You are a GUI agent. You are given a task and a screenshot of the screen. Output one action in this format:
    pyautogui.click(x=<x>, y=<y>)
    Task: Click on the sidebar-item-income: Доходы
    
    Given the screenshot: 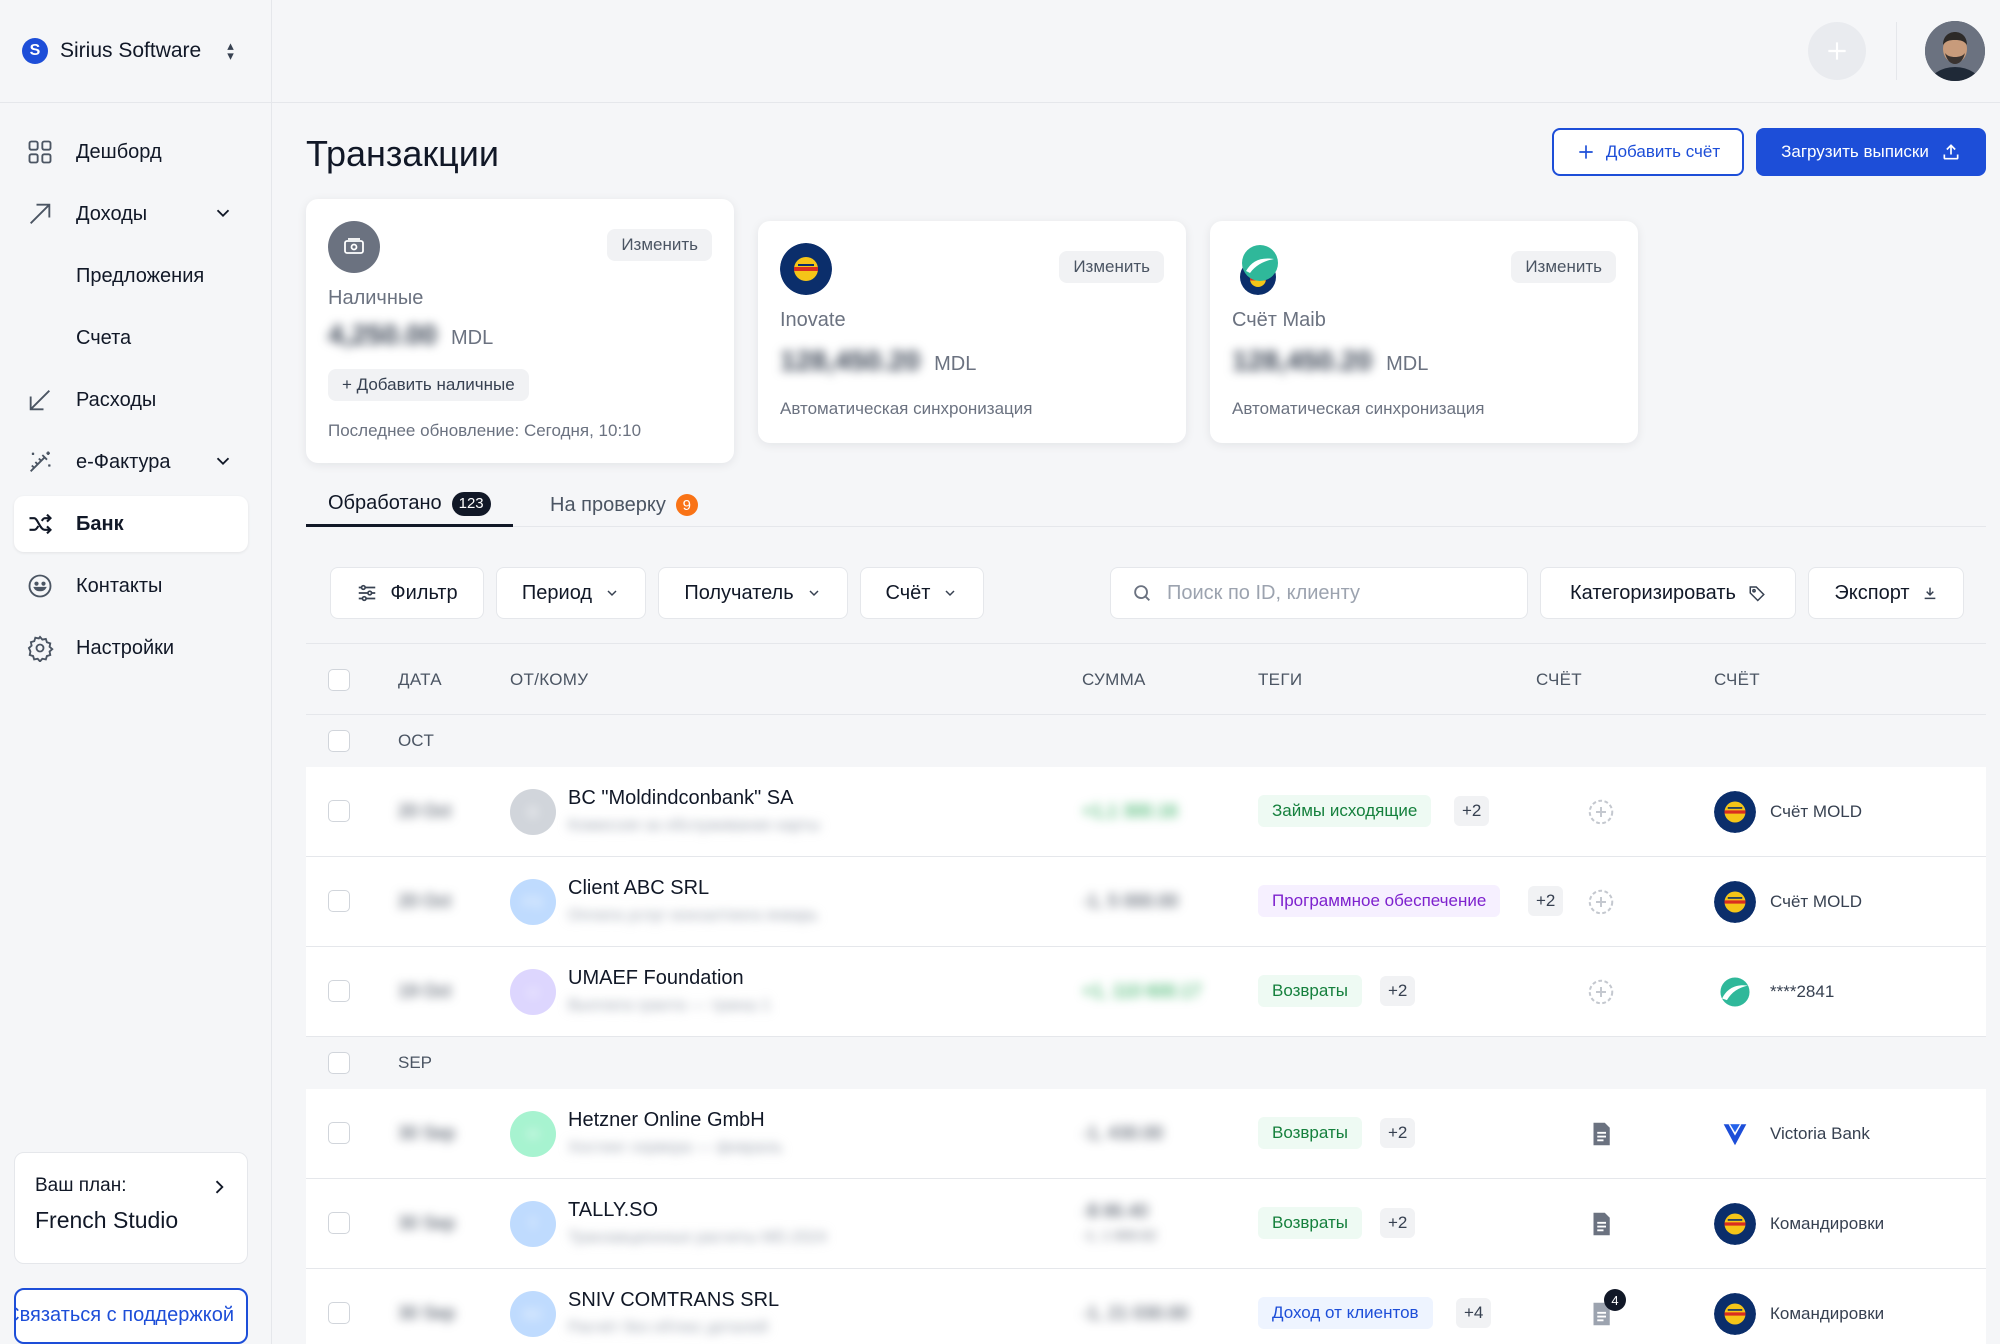 What is the action you would take?
    pyautogui.click(x=131, y=214)
    